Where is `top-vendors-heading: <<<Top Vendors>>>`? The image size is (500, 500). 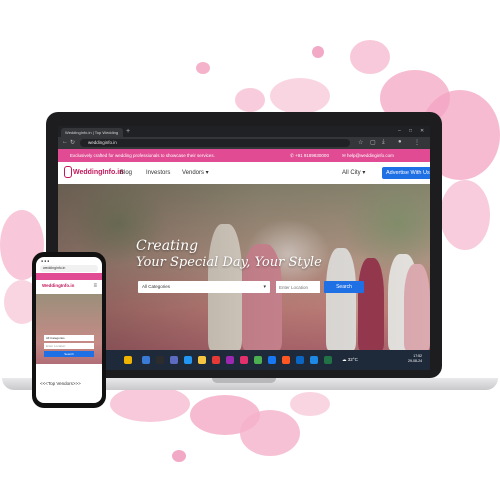 top-vendors-heading: <<<Top Vendors>>> is located at coordinates (60, 383).